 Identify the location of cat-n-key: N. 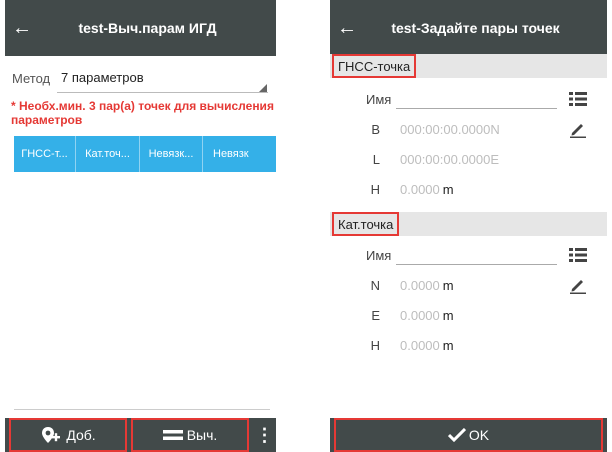
(375, 285).